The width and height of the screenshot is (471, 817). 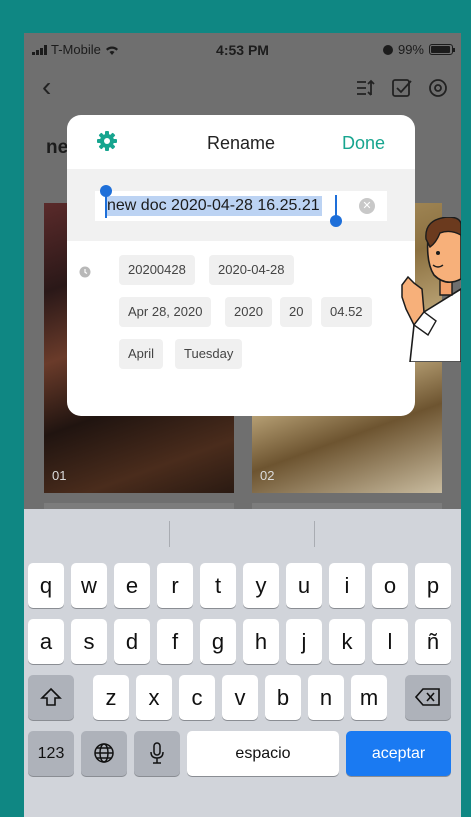 I want to click on delete-key, so click(x=428, y=697).